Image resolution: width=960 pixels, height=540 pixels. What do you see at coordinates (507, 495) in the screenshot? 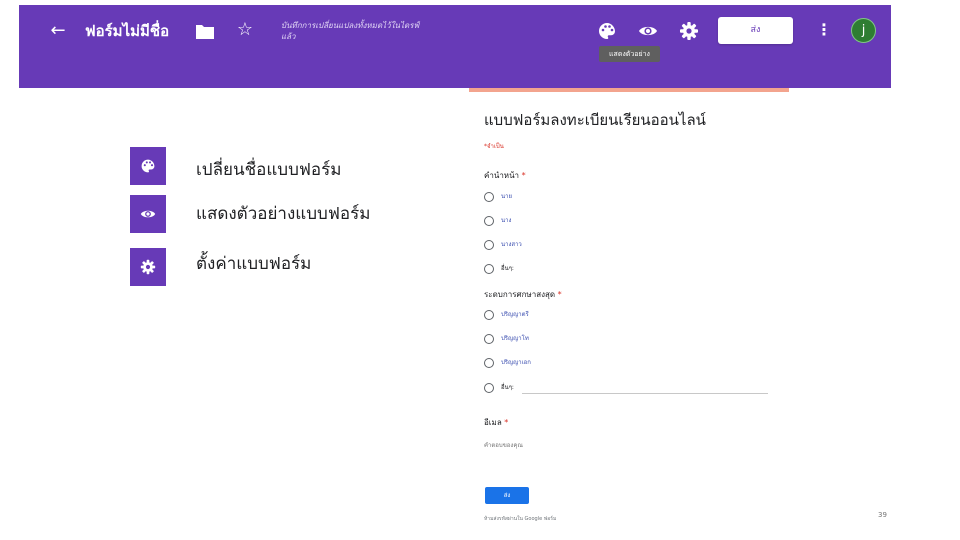
I see `submit-button: ส่ง` at bounding box center [507, 495].